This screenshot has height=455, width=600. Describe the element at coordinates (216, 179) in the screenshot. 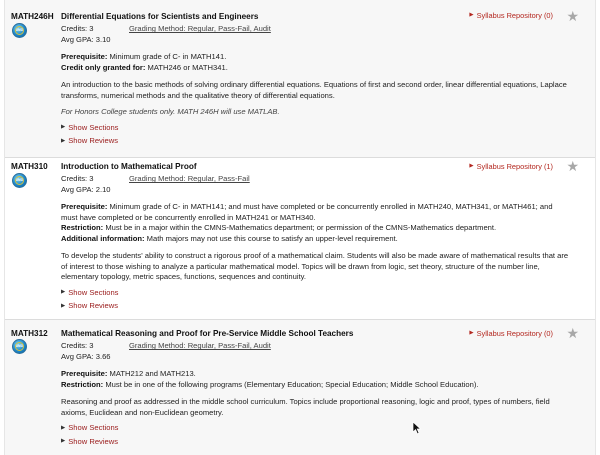

I see `grading-value: : Regular, Pass-Fail` at that location.